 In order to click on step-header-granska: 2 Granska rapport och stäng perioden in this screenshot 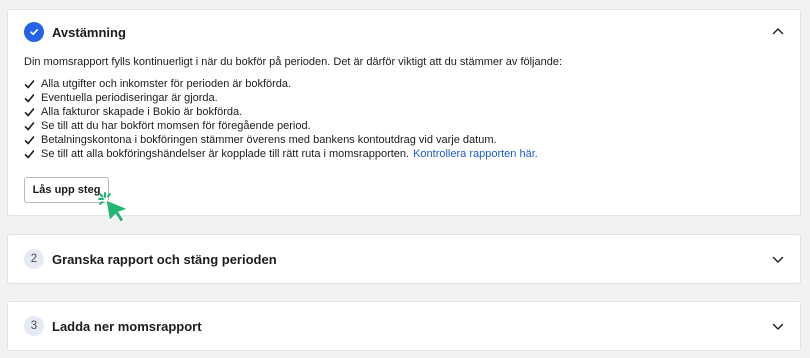, I will do `click(150, 259)`.